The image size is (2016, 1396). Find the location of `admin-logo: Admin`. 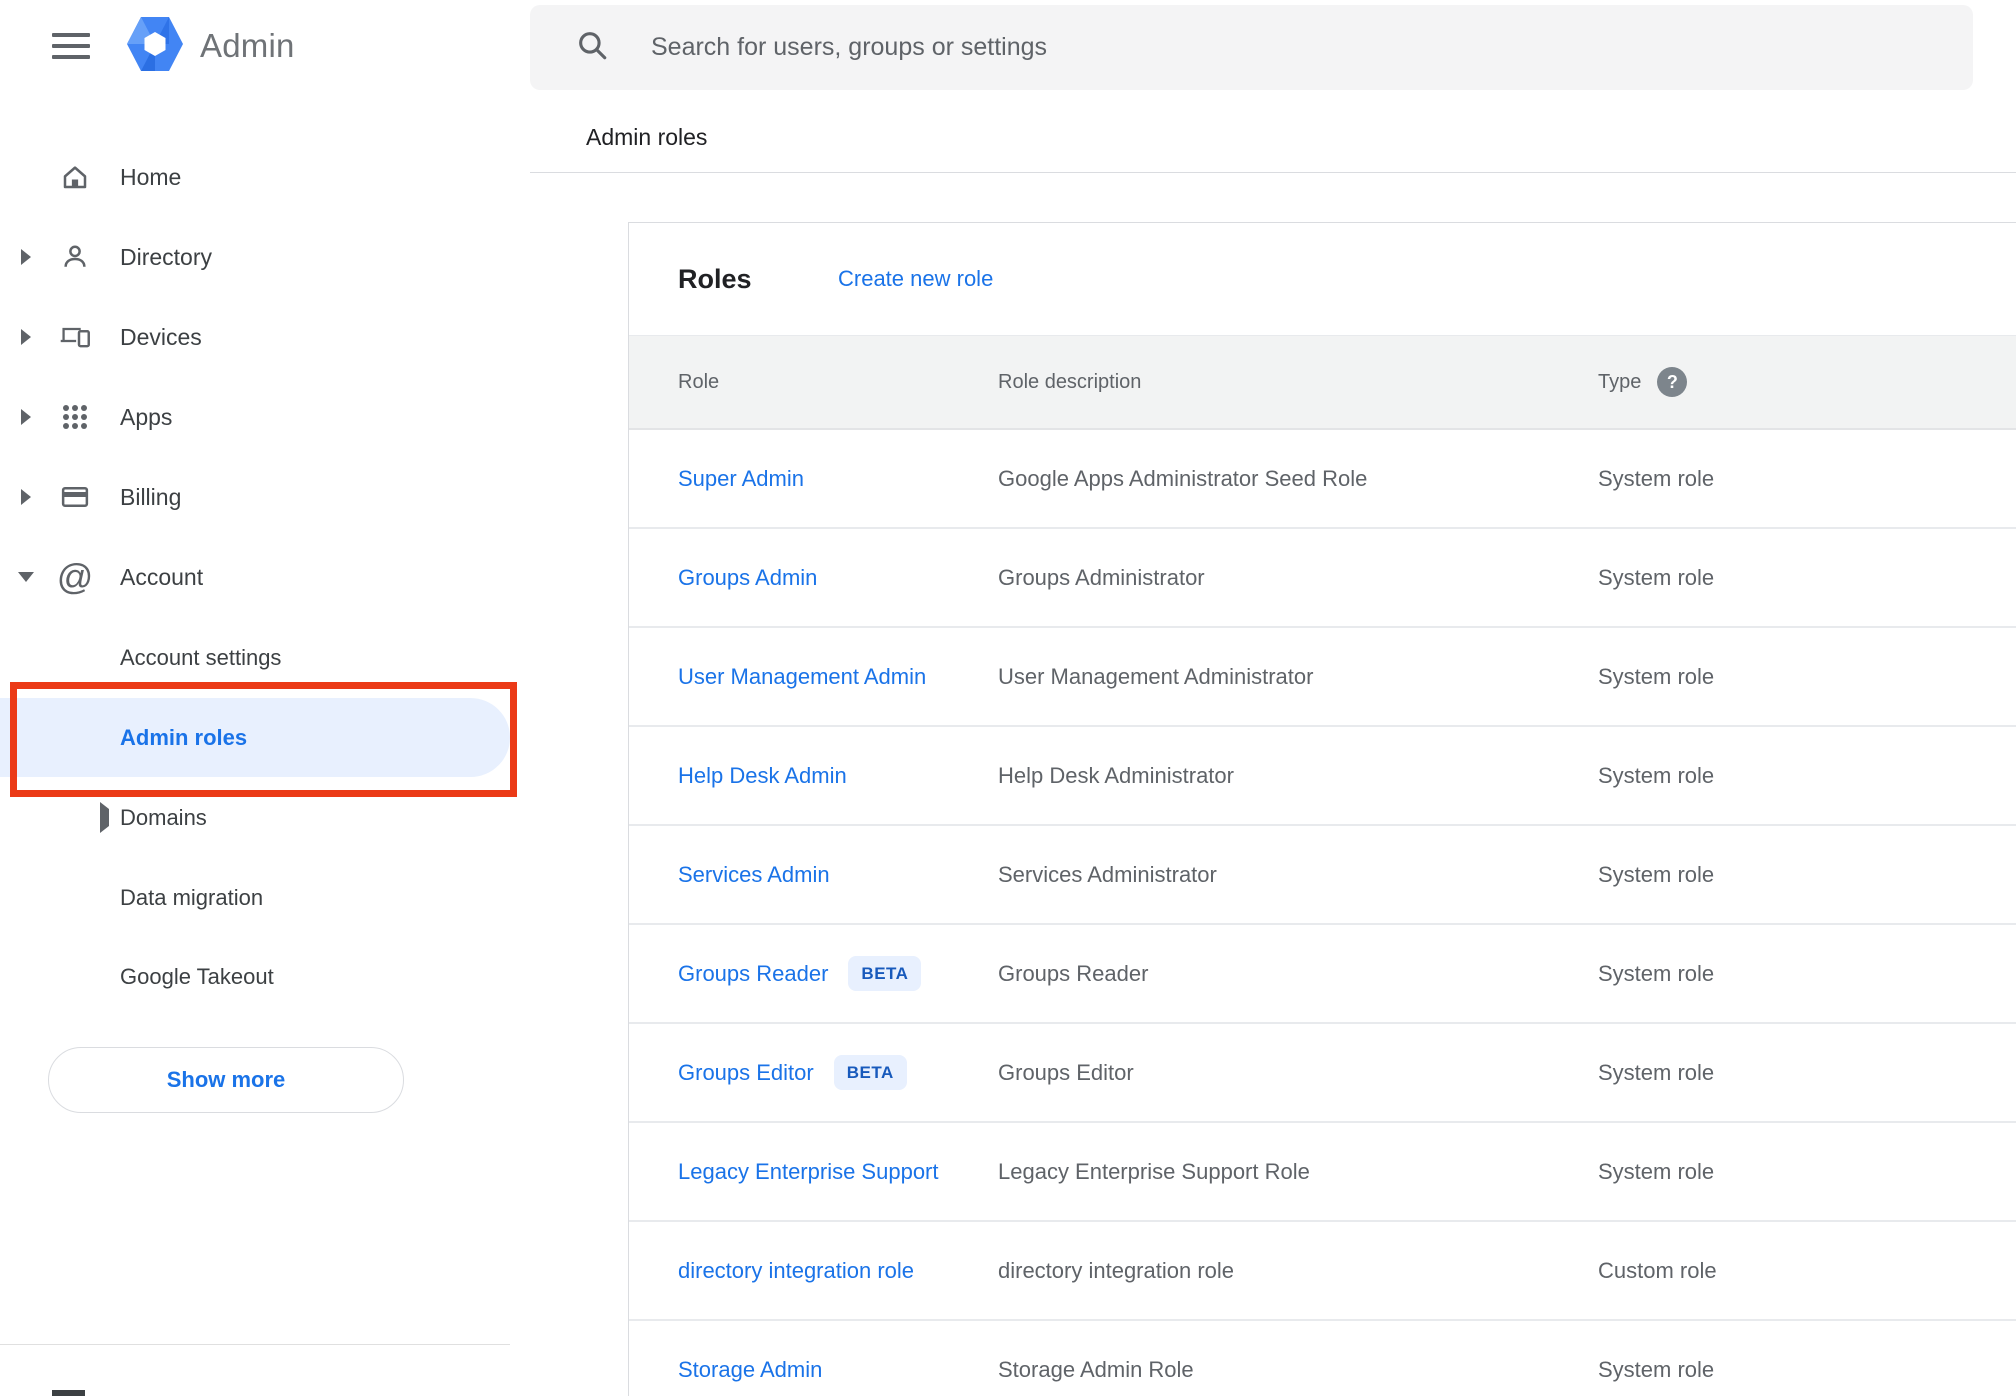

admin-logo: Admin is located at coordinates (211, 46).